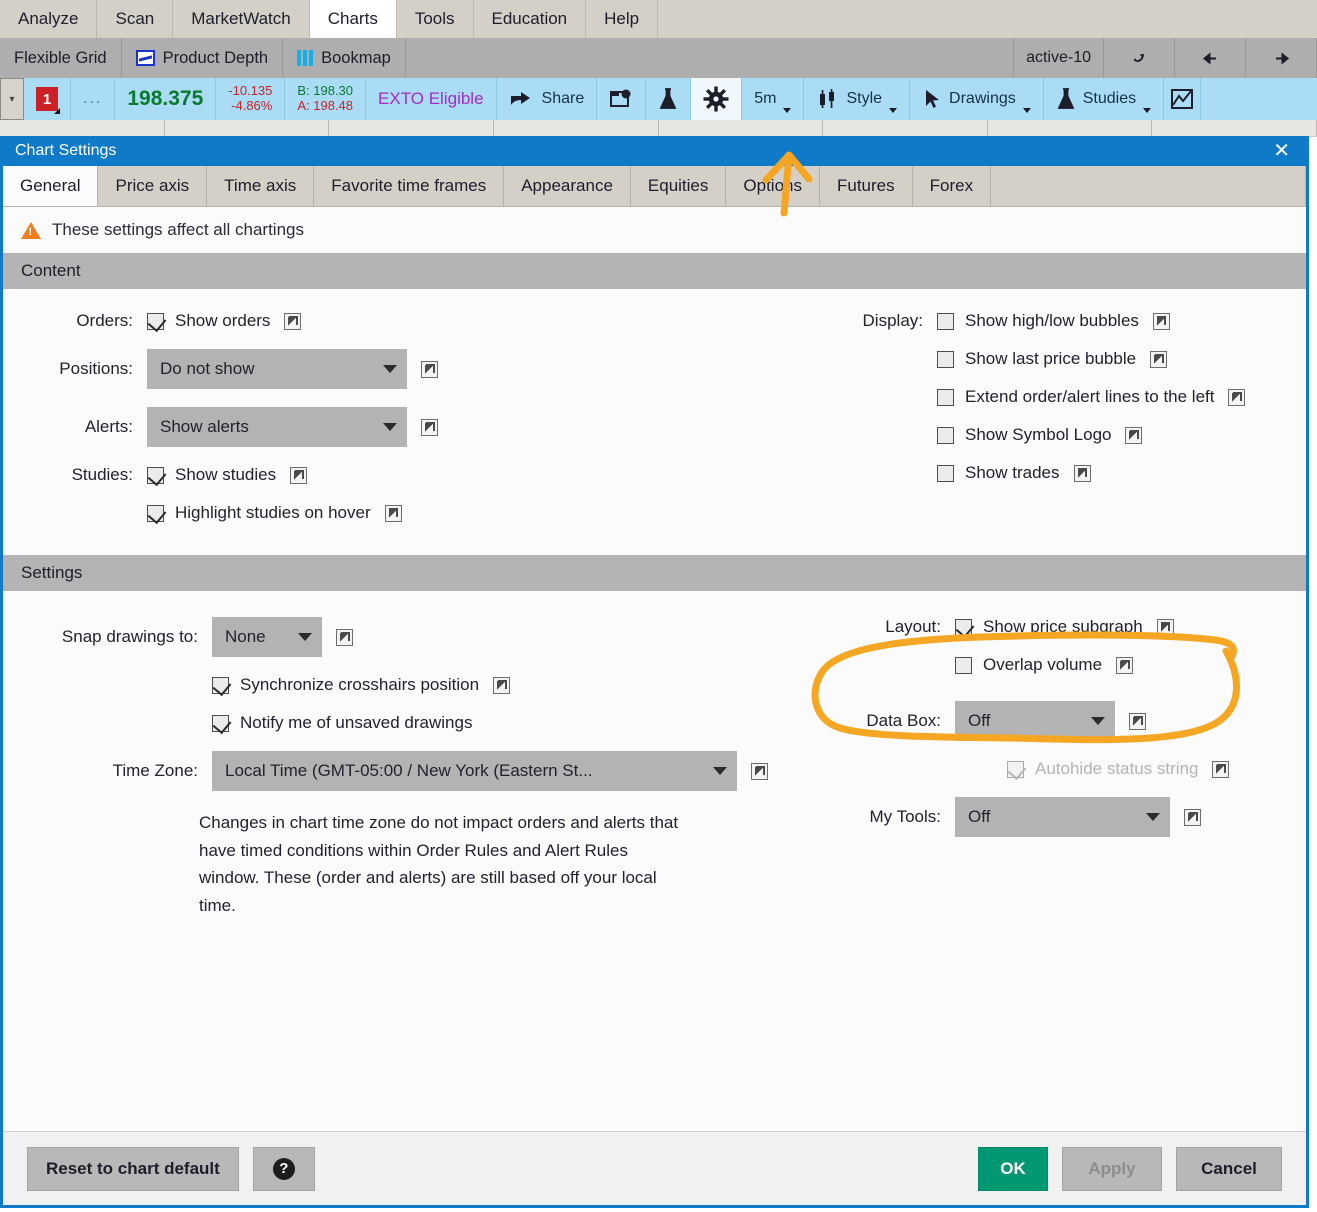 Image resolution: width=1317 pixels, height=1212 pixels. I want to click on snap-drawings-expander-icon, so click(344, 637).